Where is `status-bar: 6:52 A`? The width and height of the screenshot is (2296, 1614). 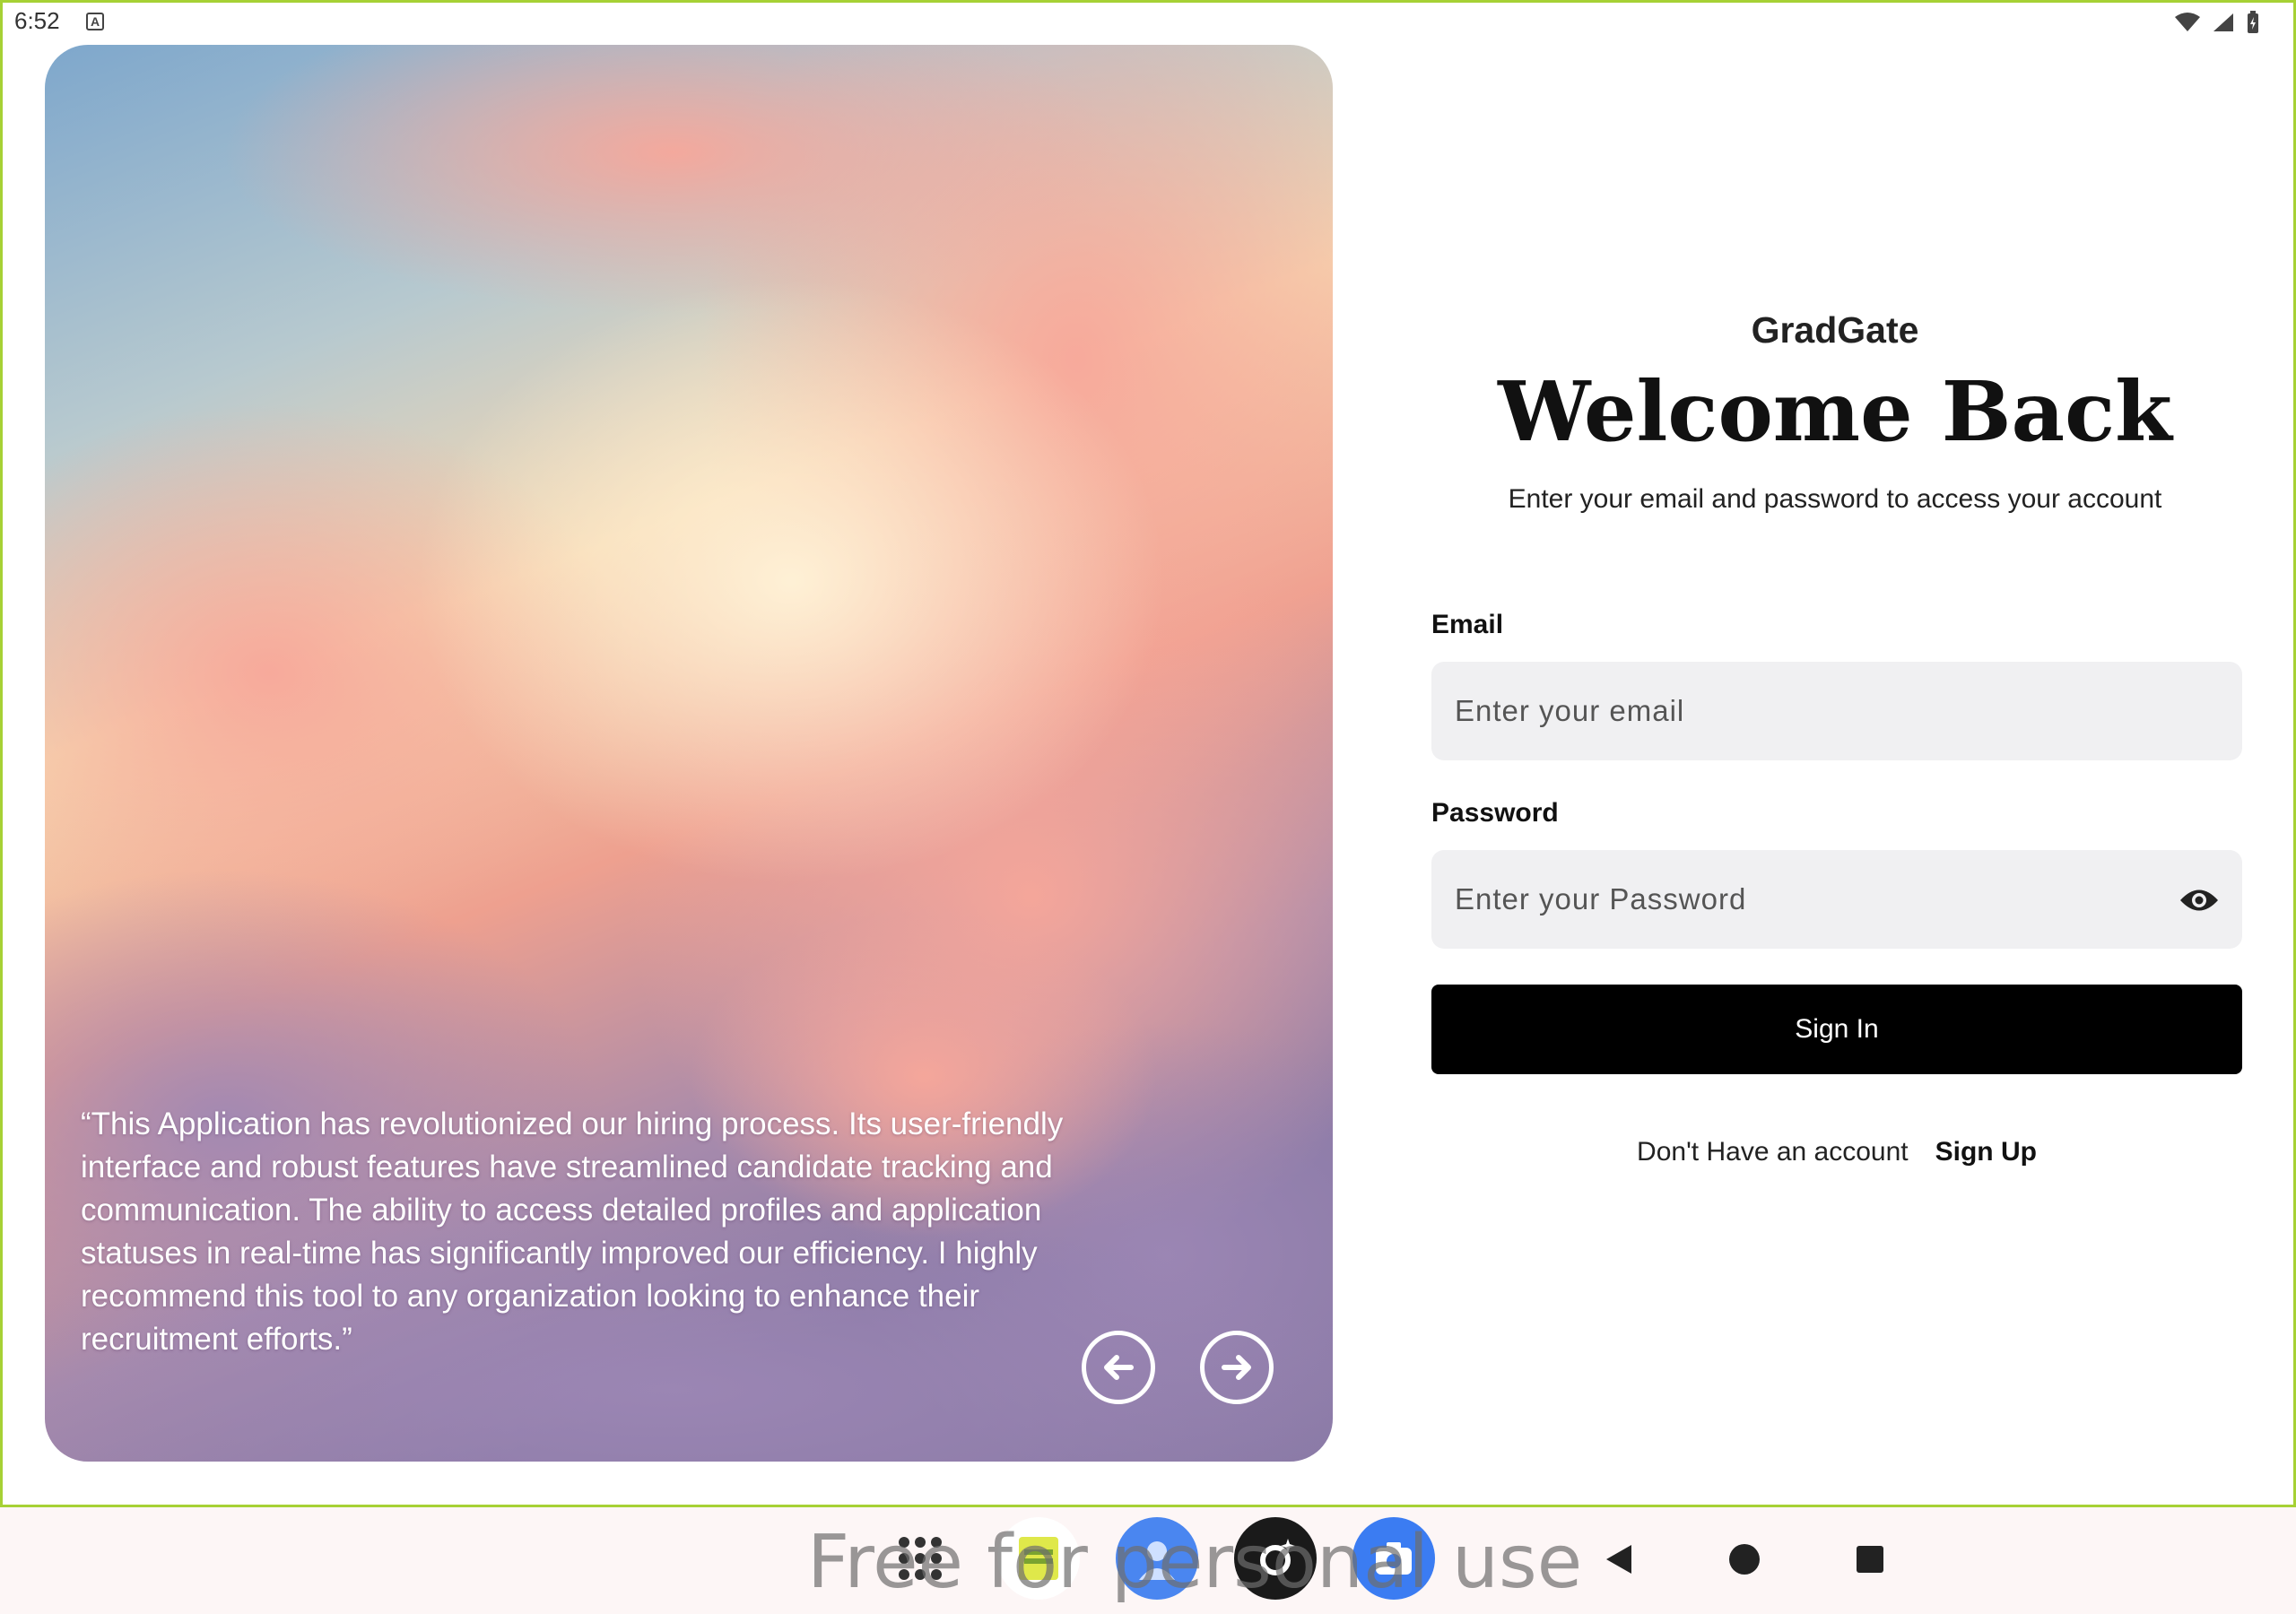 status-bar: 6:52 A is located at coordinates (1148, 21).